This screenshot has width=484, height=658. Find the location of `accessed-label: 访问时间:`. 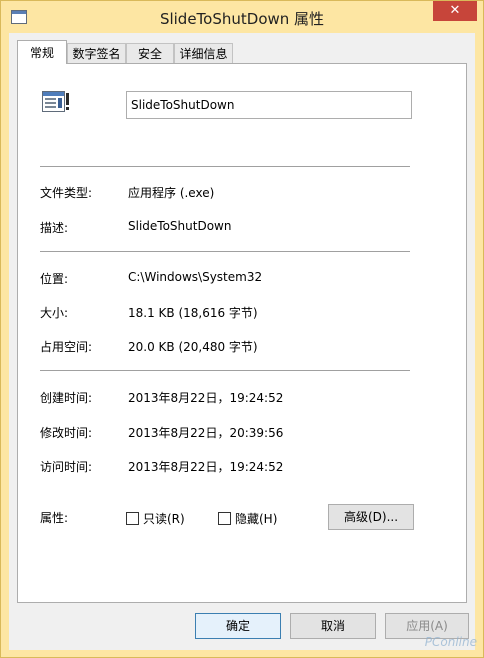

accessed-label: 访问时间: is located at coordinates (66, 467).